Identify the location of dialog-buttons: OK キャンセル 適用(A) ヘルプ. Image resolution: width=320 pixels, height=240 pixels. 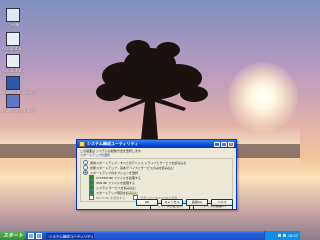
(184, 202).